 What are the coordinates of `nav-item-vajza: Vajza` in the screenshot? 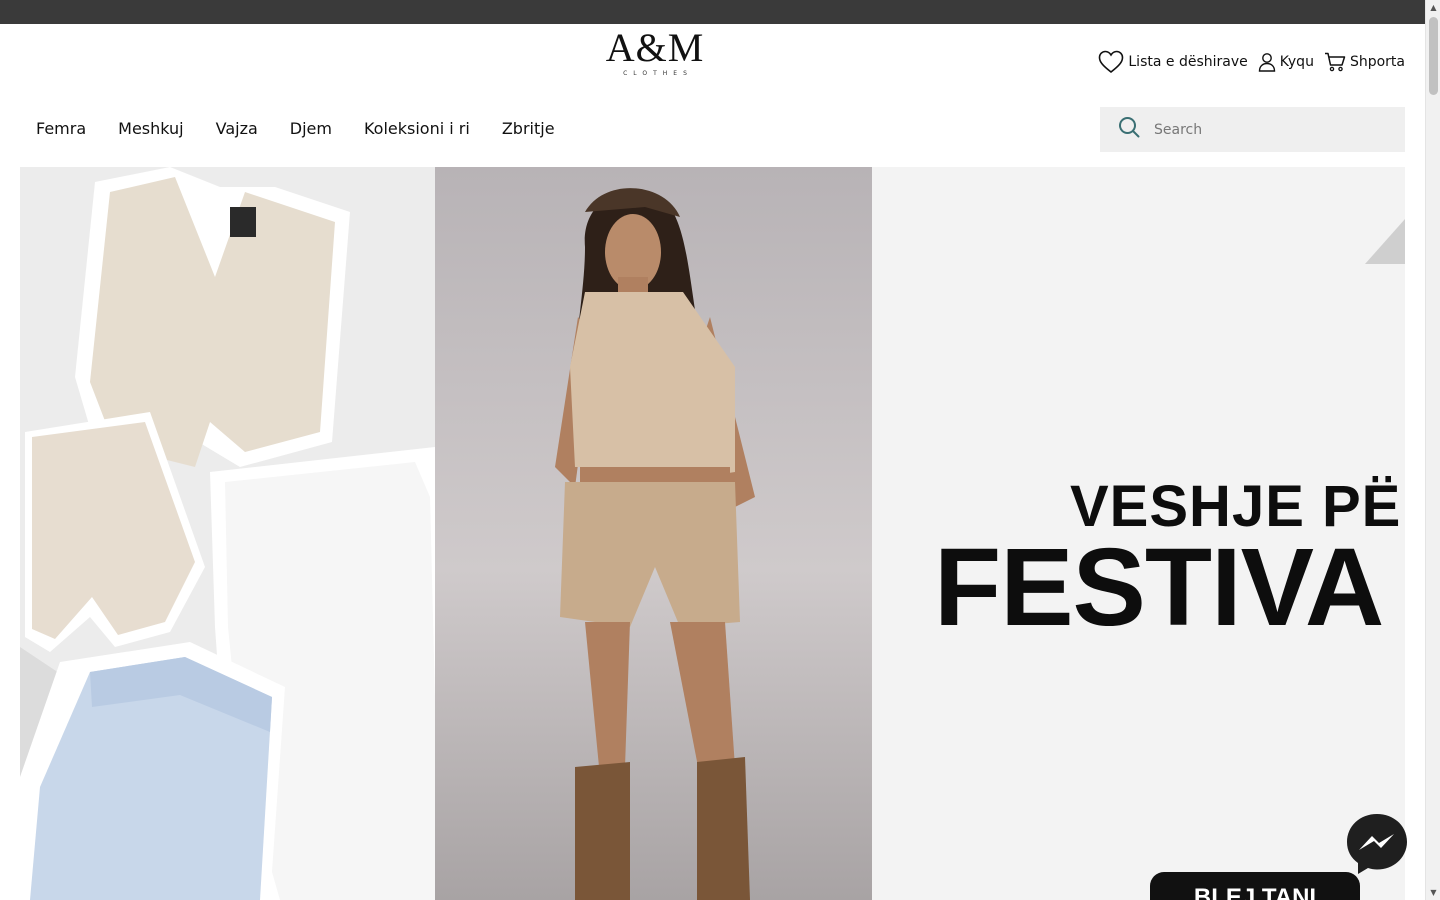 It's located at (237, 128).